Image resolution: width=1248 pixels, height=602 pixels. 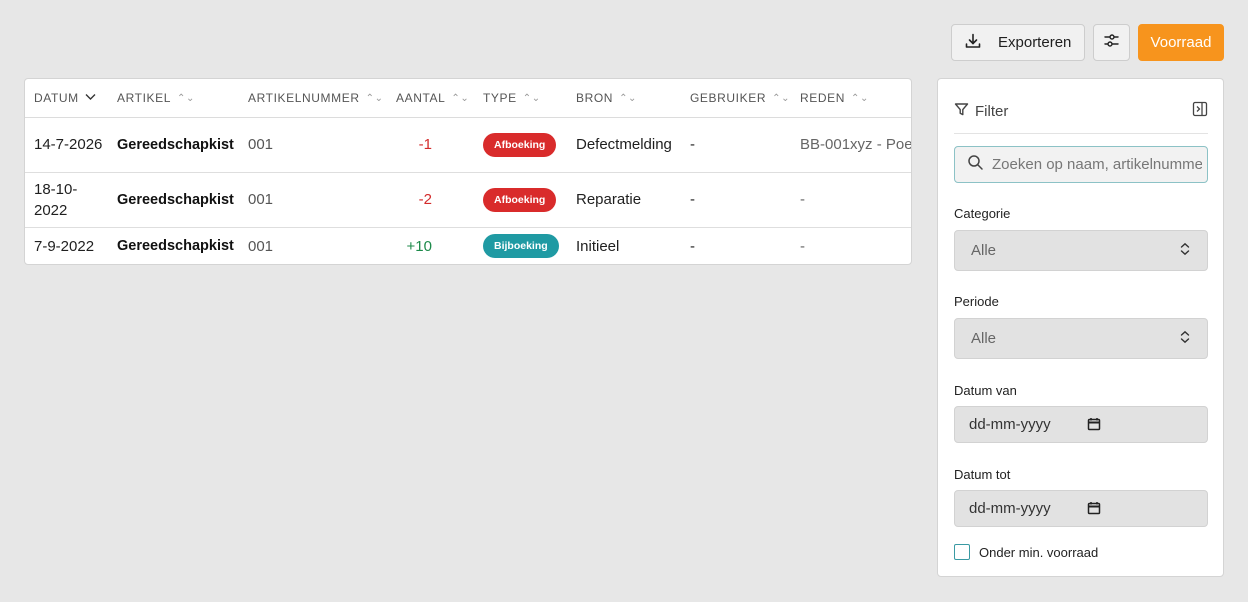 I want to click on settings-button, so click(x=1111, y=42).